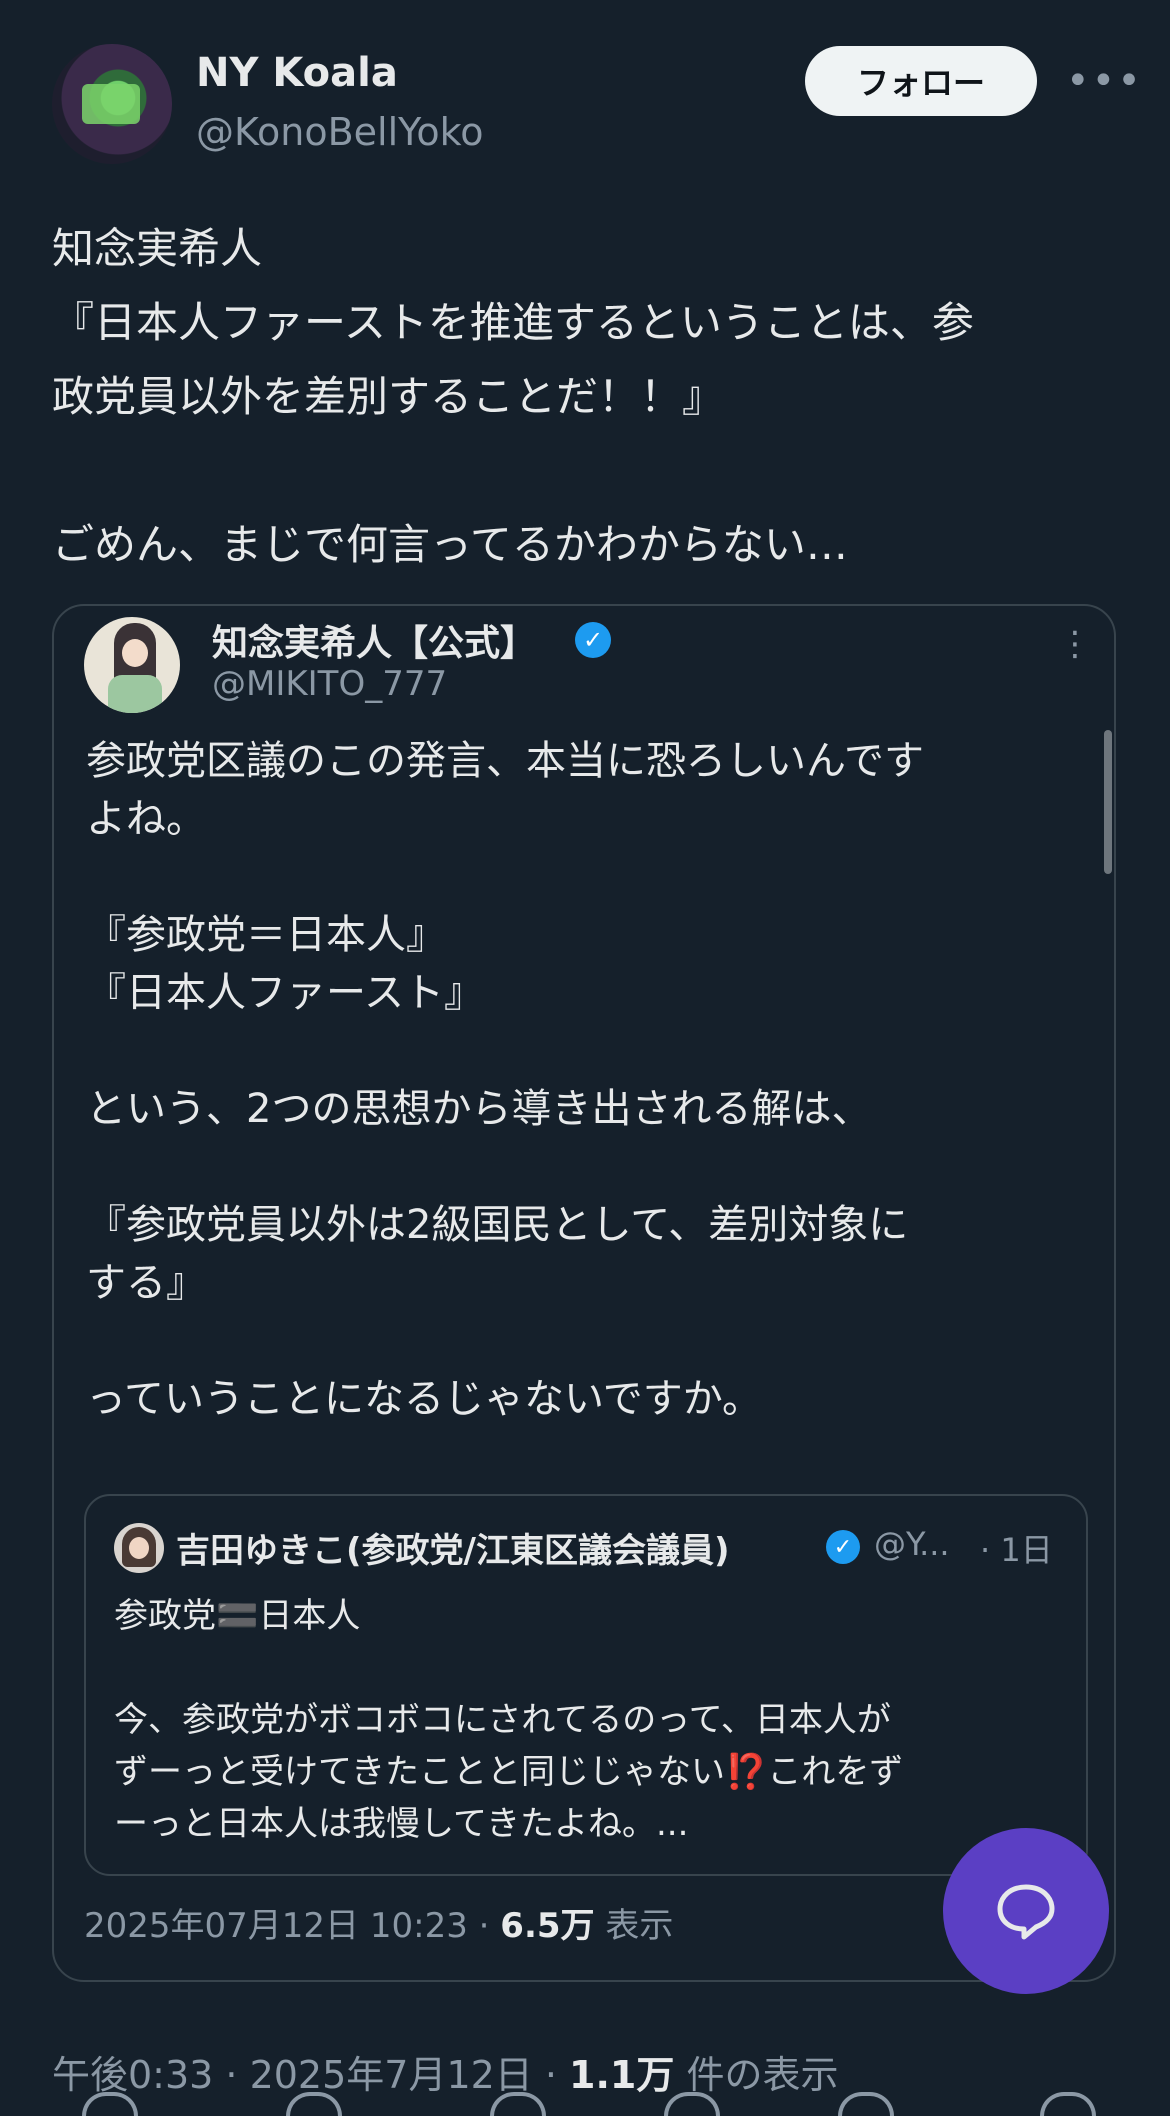 This screenshot has height=2116, width=1170. I want to click on messages-icon, so click(866, 2104).